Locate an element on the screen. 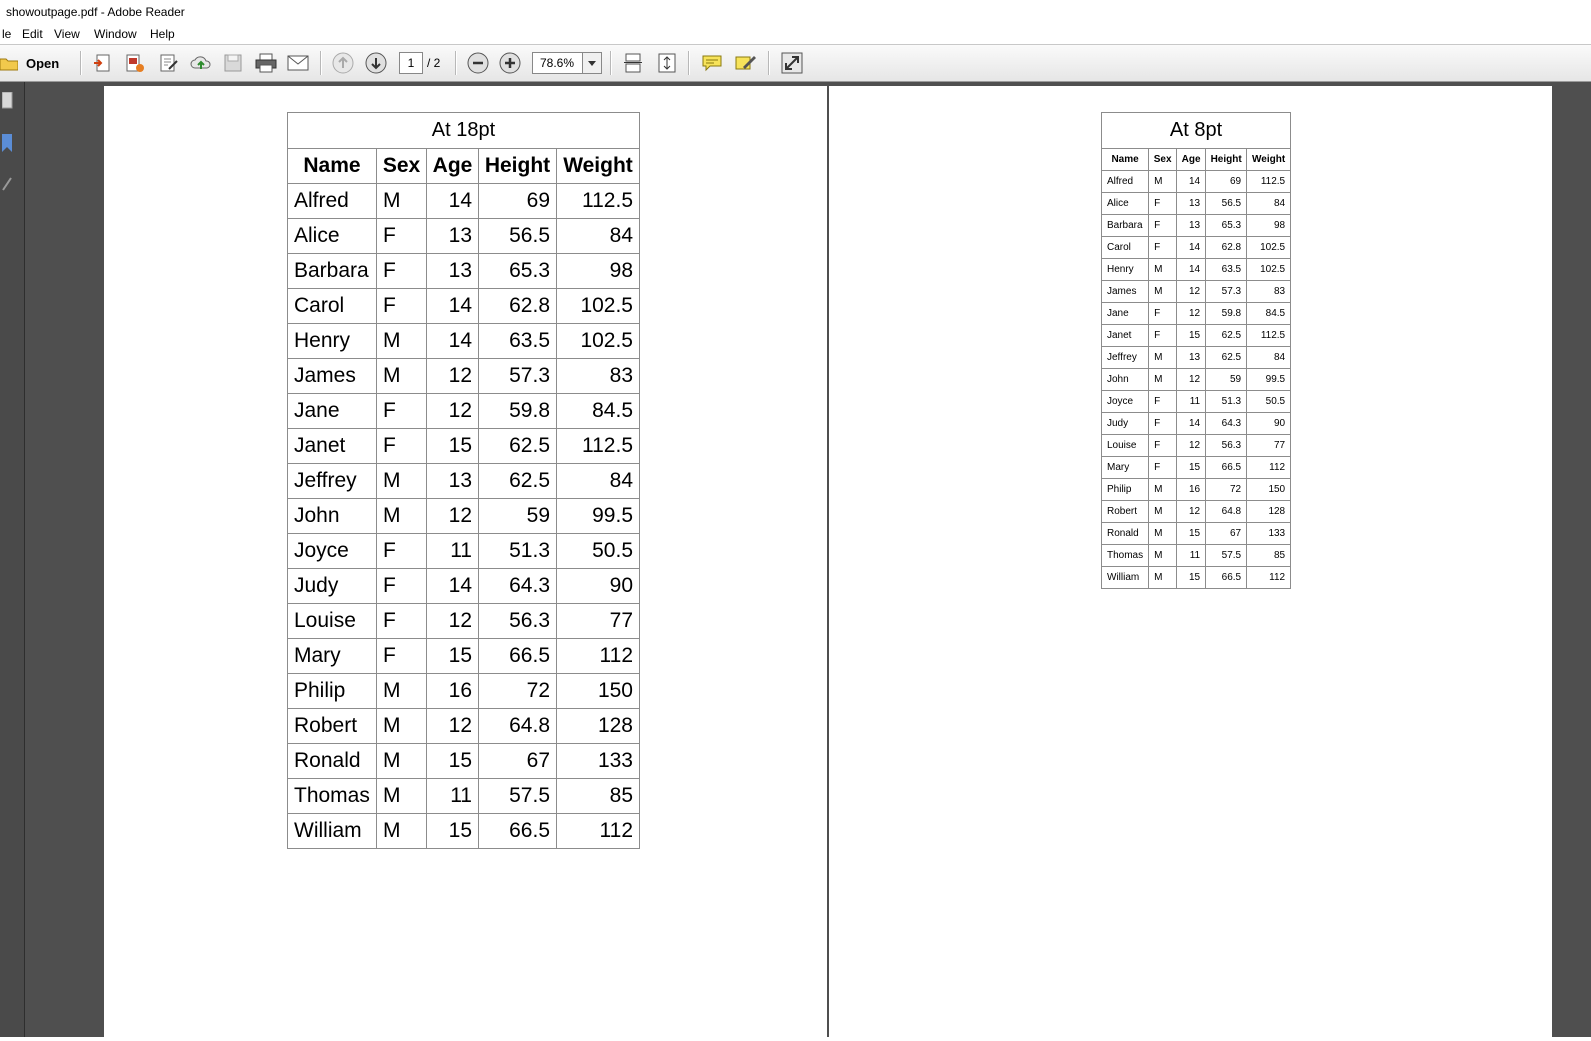 Image resolution: width=1591 pixels, height=1041 pixels. table-row: William M 15 66.5 112 is located at coordinates (1196, 577).